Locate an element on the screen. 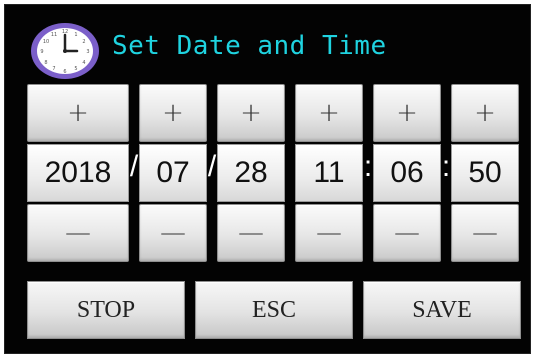  second-column: + 50 — is located at coordinates (485, 174).